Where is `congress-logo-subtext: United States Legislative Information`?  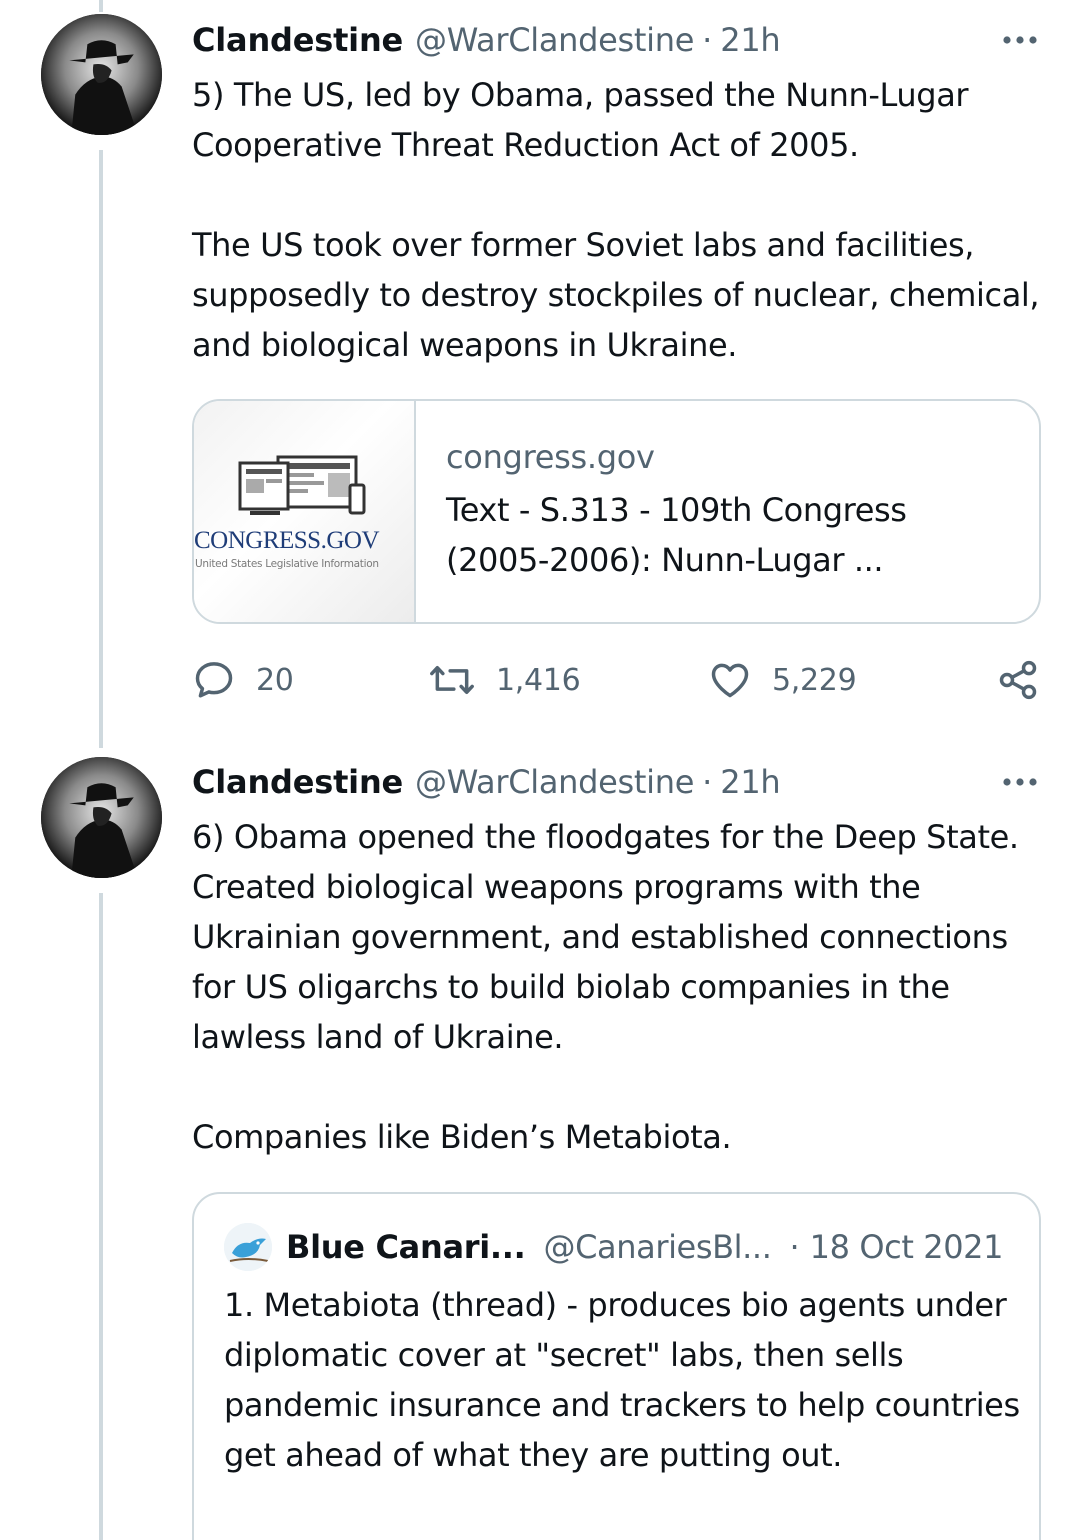
congress-logo-subtext: United States Legislative Information is located at coordinates (287, 564).